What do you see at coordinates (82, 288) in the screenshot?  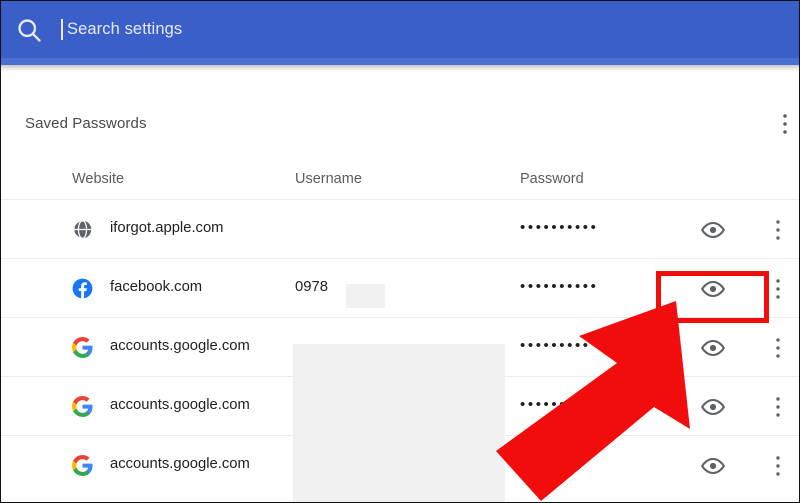 I see `facebook-icon` at bounding box center [82, 288].